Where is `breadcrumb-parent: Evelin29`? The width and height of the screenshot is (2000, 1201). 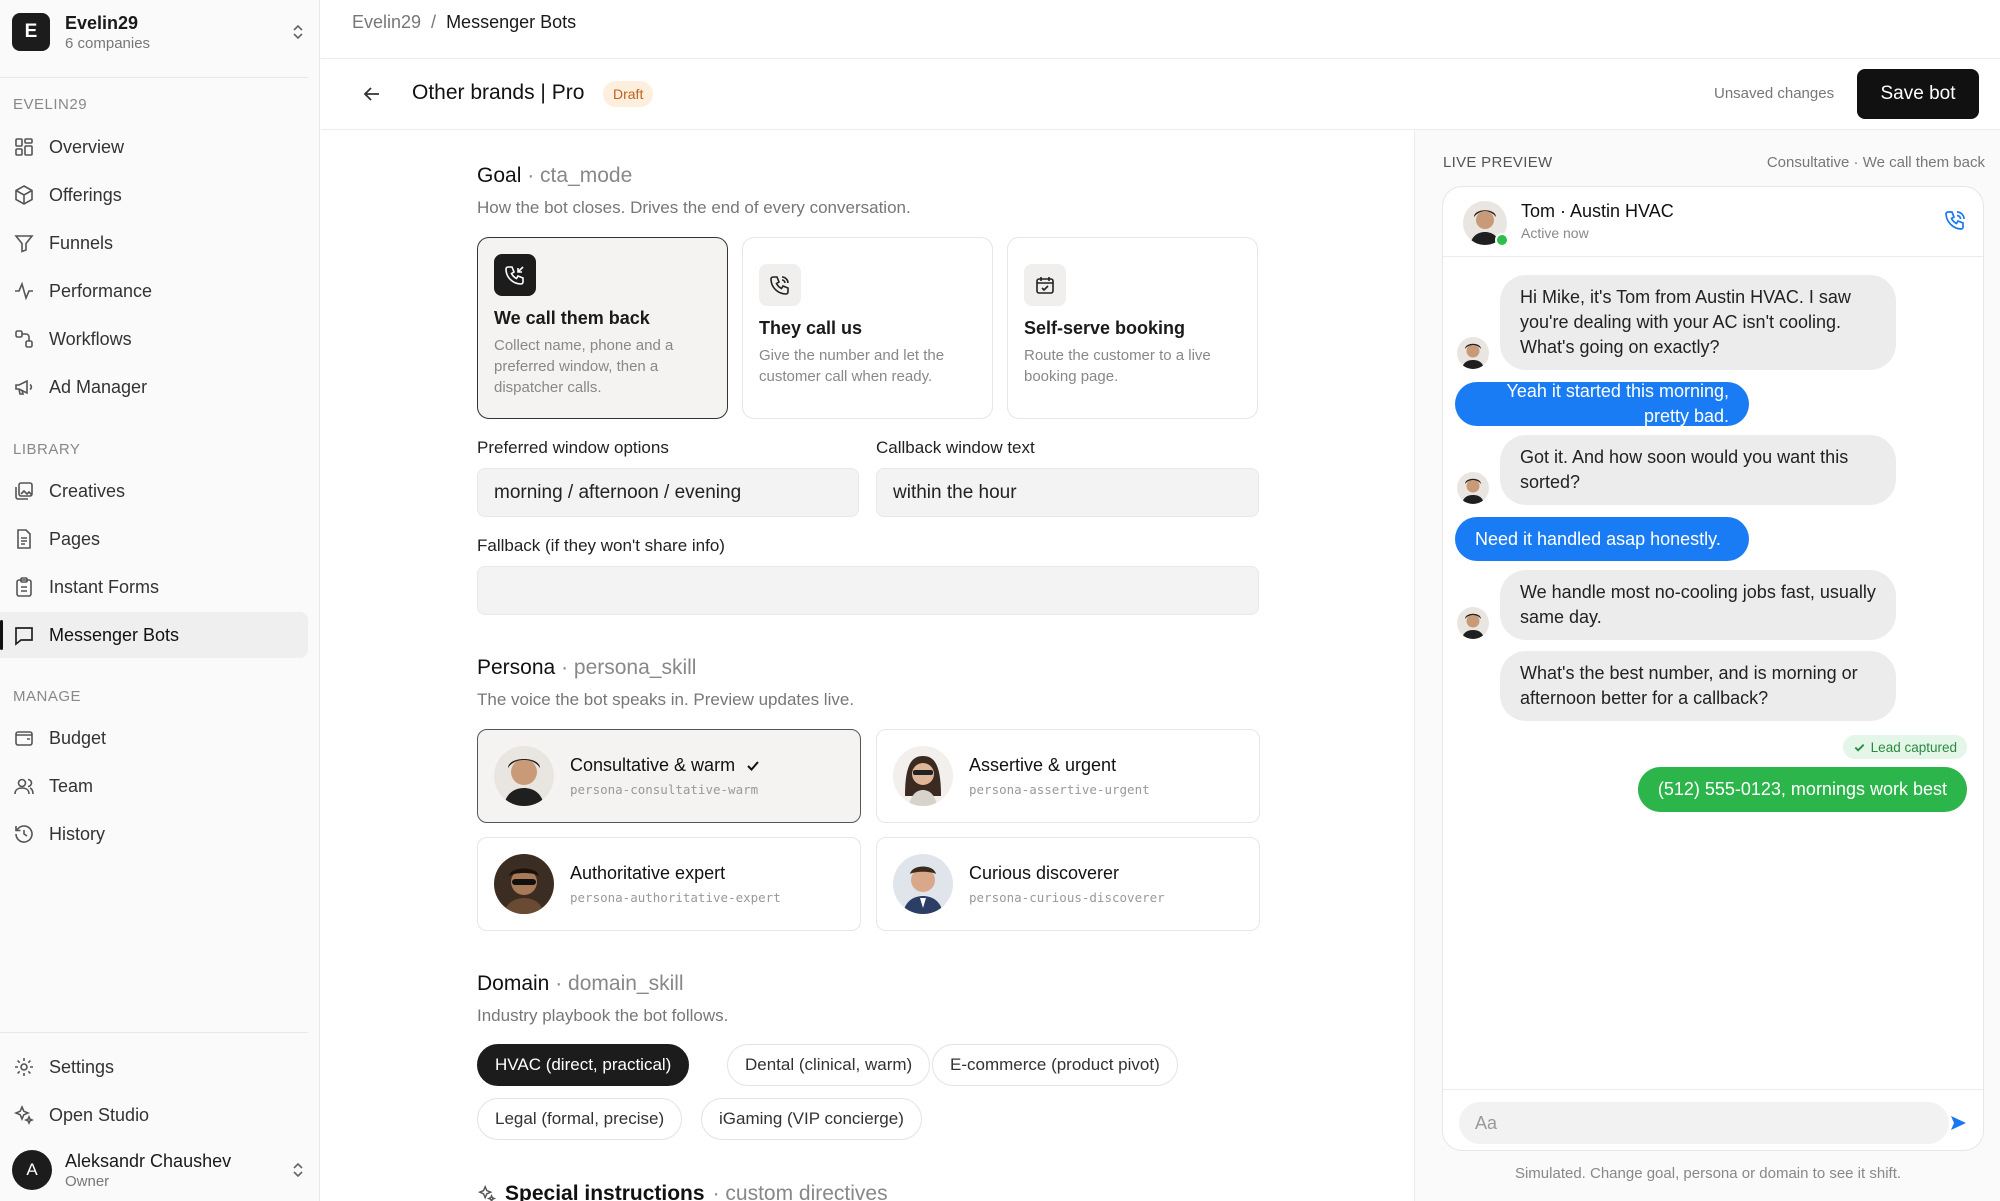
breadcrumb-parent: Evelin29 is located at coordinates (386, 22).